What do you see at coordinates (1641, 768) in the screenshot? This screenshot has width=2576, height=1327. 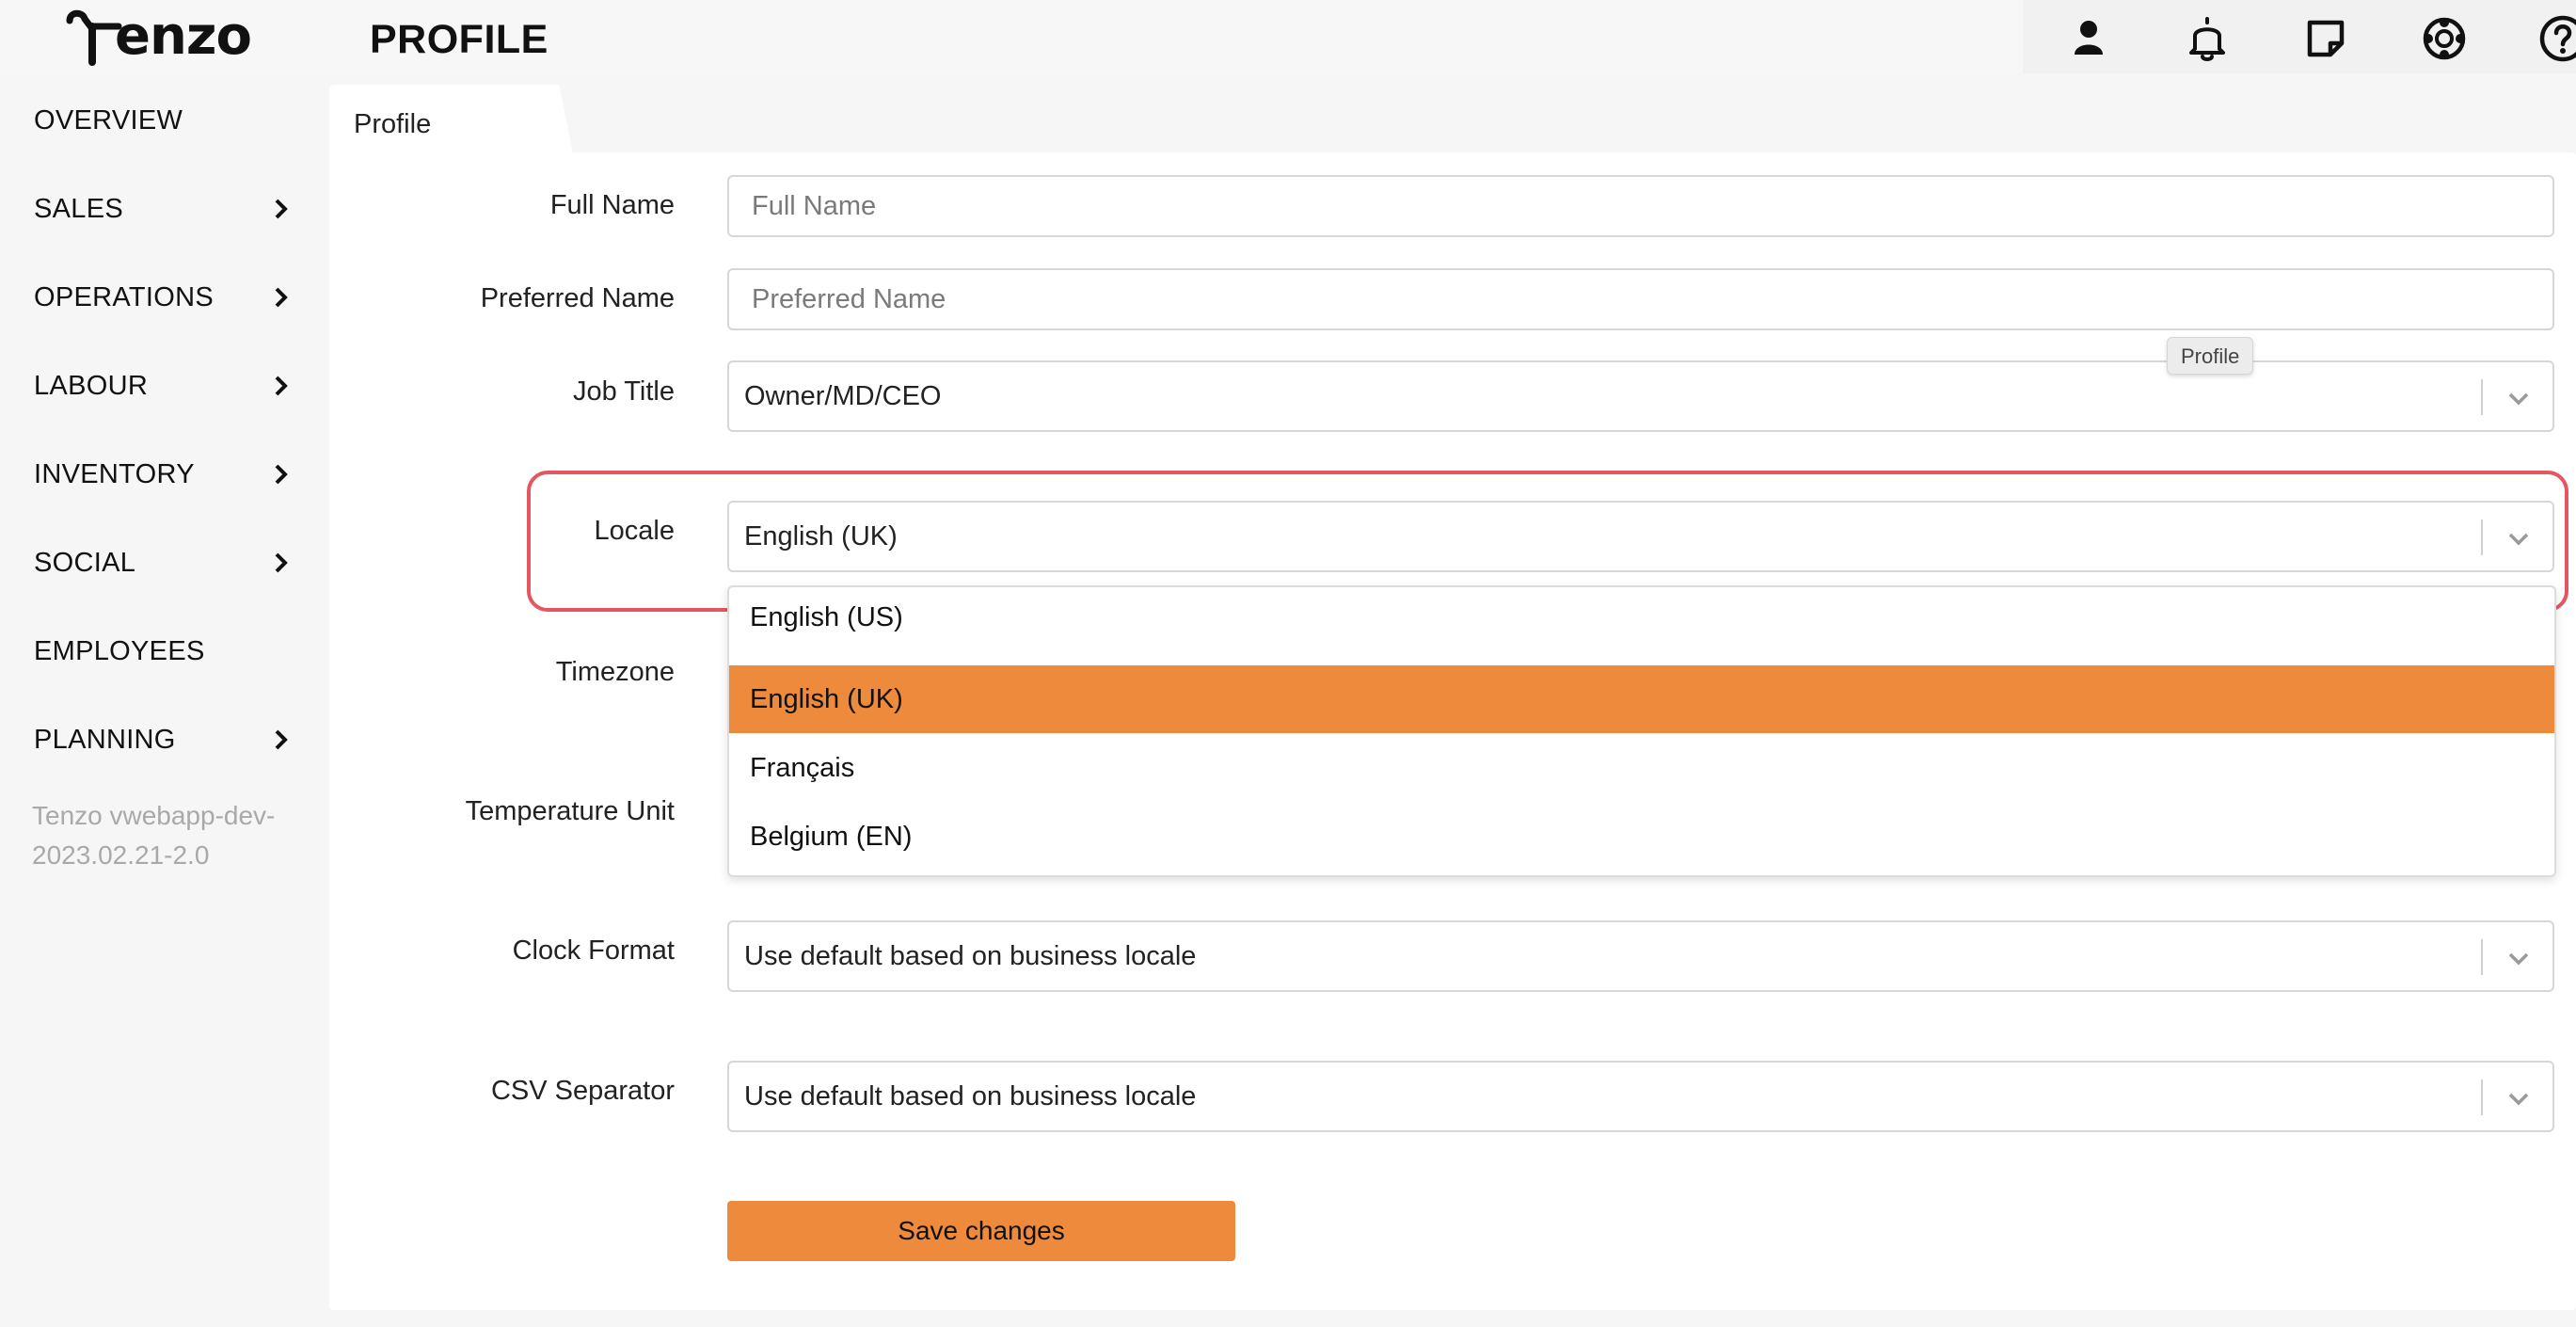 I see `locale-option-francais: Français` at bounding box center [1641, 768].